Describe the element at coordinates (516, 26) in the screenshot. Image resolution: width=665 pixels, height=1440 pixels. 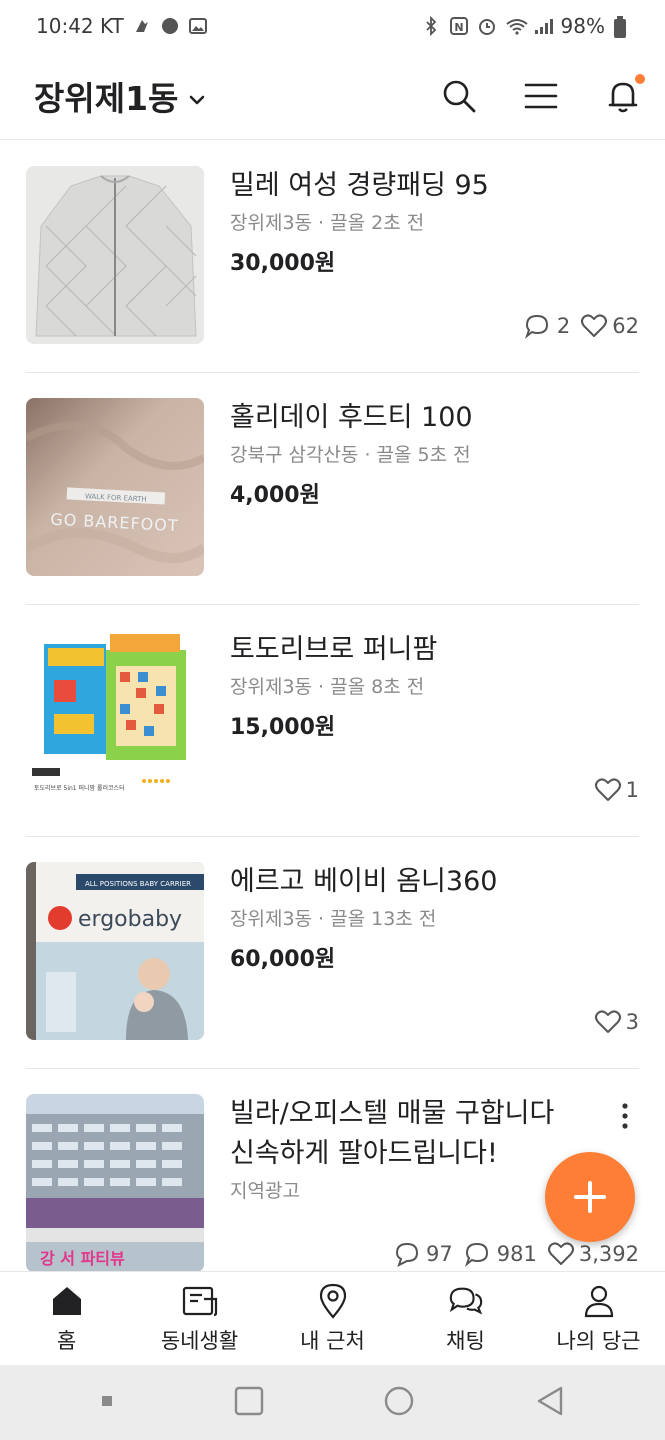
I see `wifi-icon` at that location.